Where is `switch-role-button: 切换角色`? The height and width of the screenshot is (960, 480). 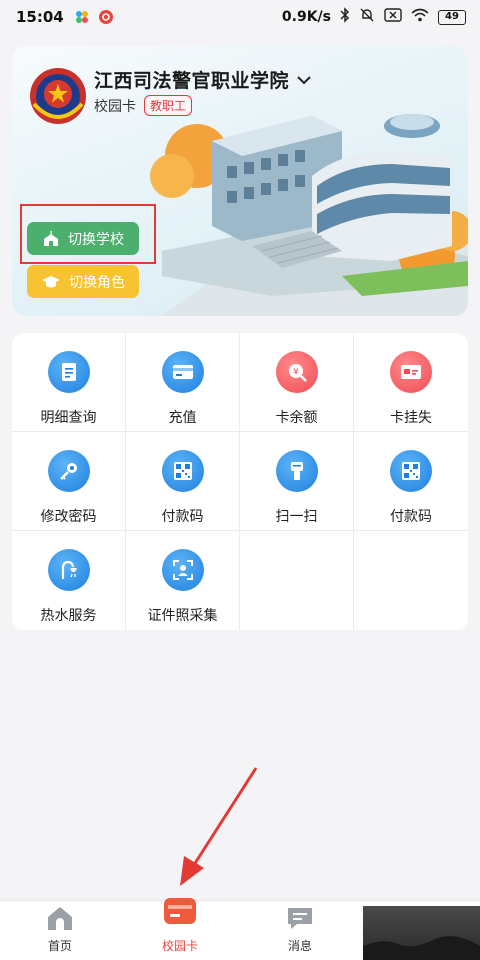 switch-role-button: 切换角色 is located at coordinates (83, 281).